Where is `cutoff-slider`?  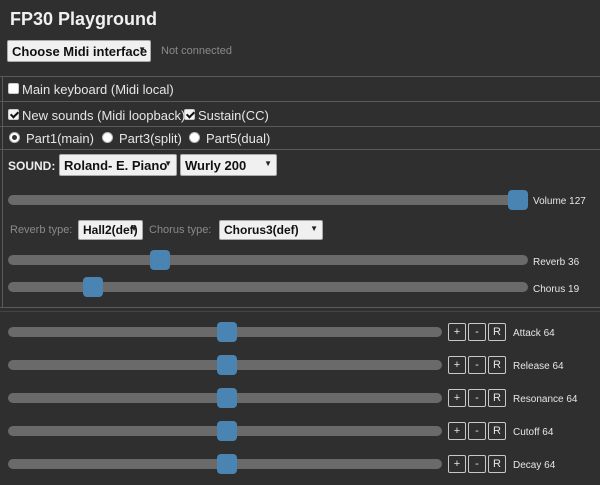
cutoff-slider is located at coordinates (225, 431).